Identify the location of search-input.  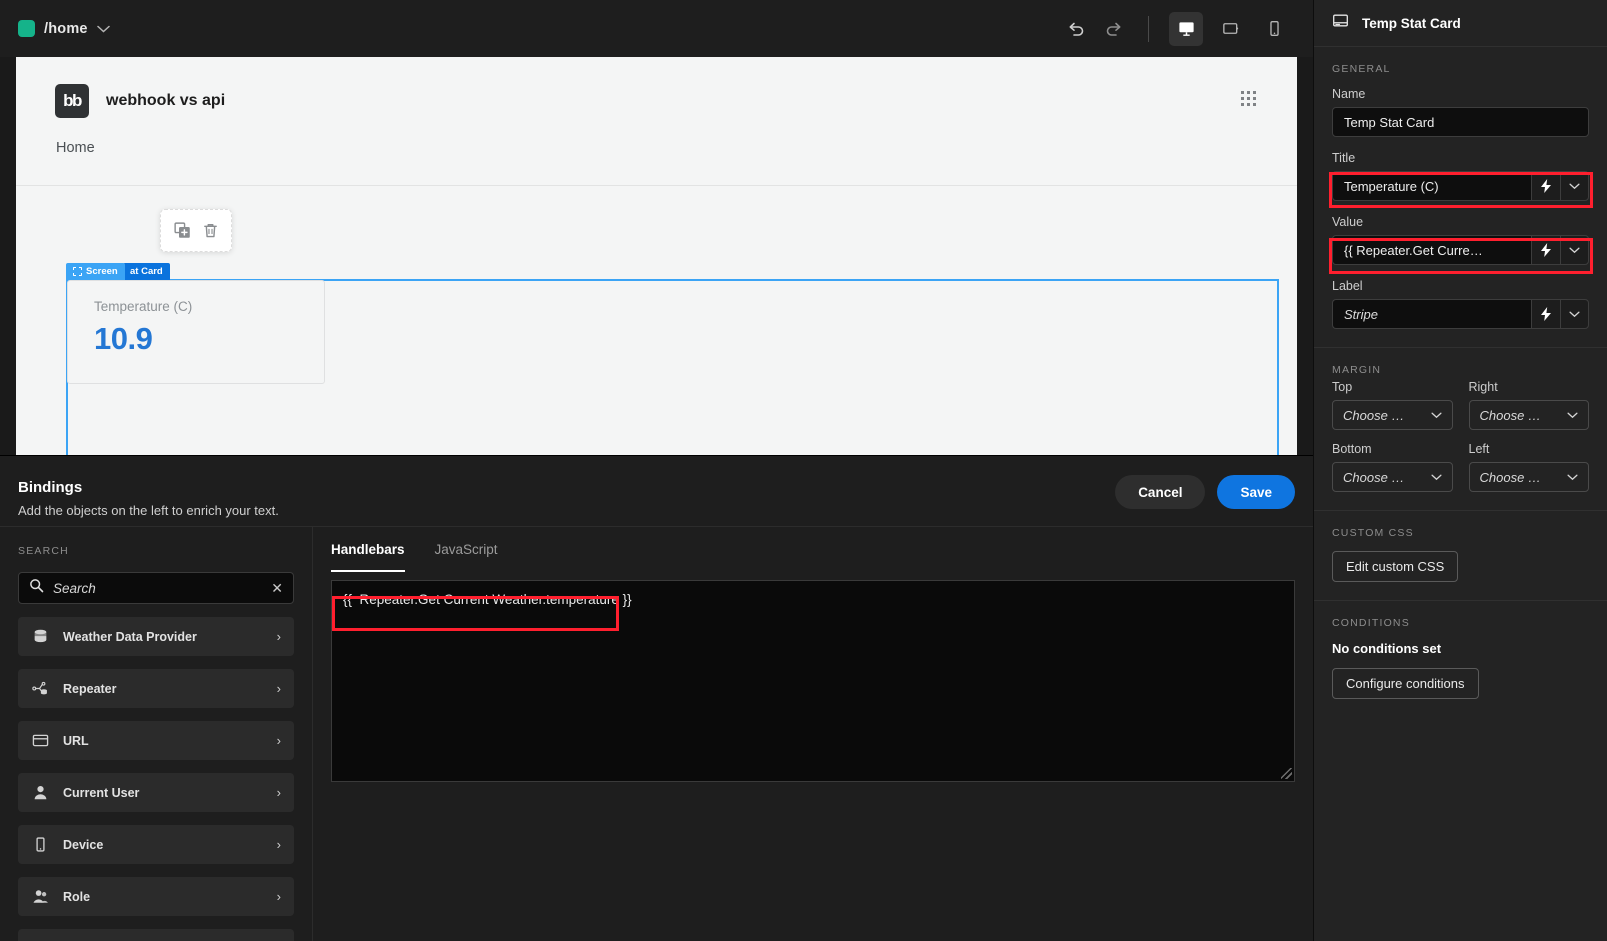
(158, 588).